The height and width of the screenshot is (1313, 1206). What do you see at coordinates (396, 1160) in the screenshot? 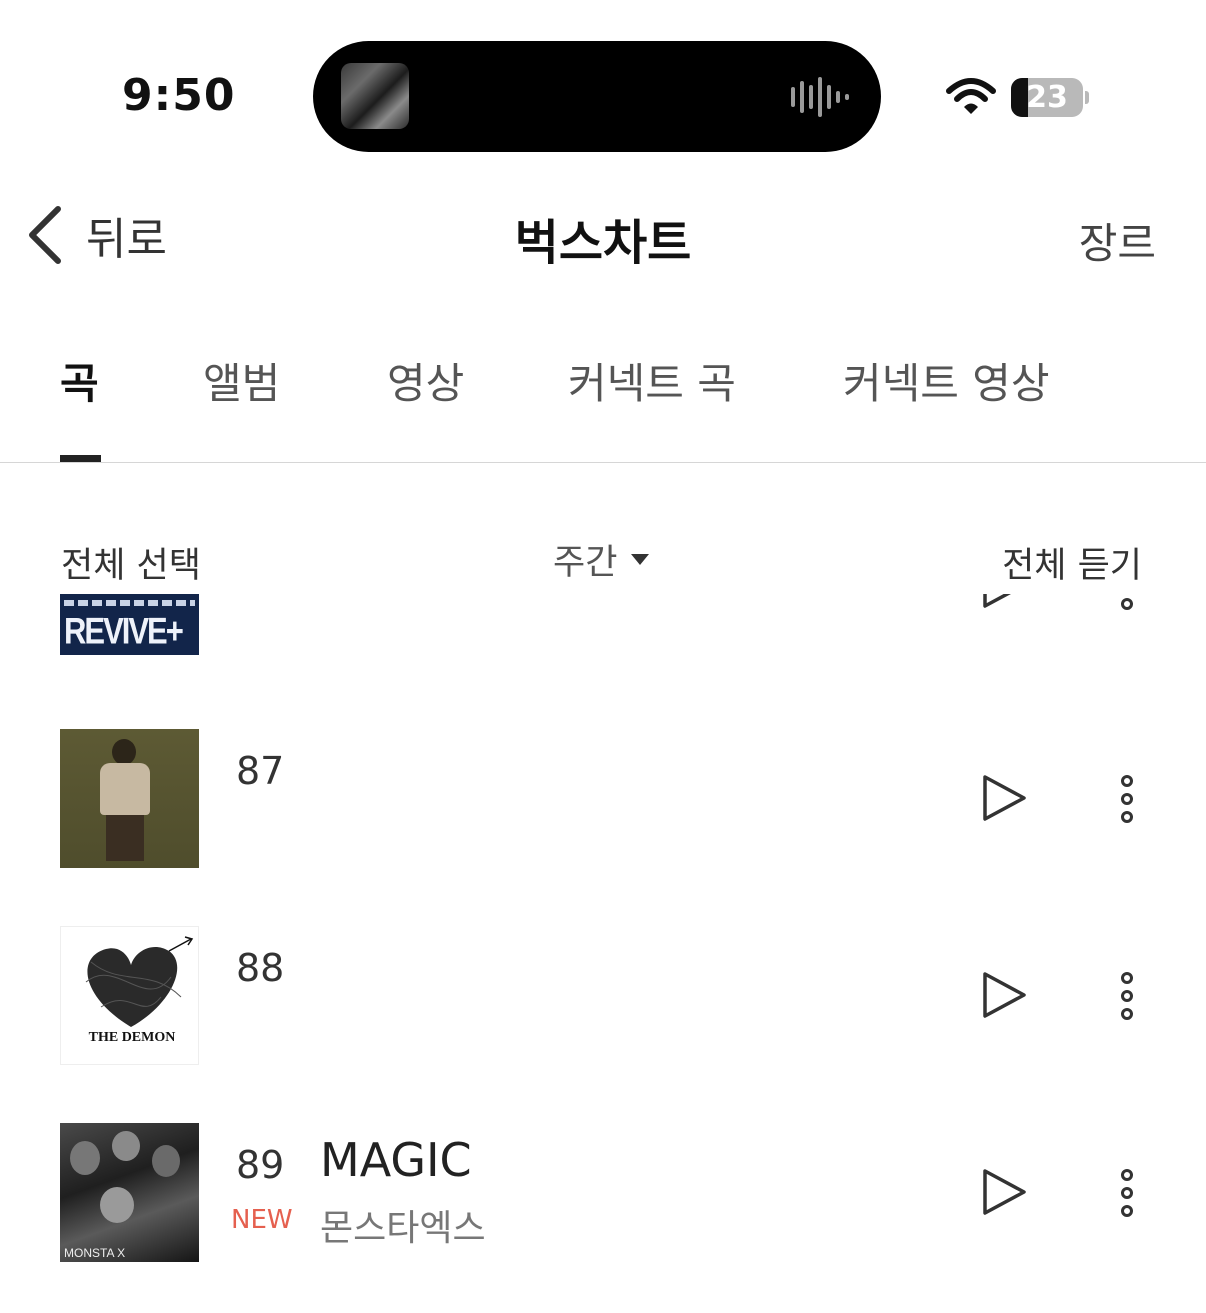
I see `song-title: MAGIC` at bounding box center [396, 1160].